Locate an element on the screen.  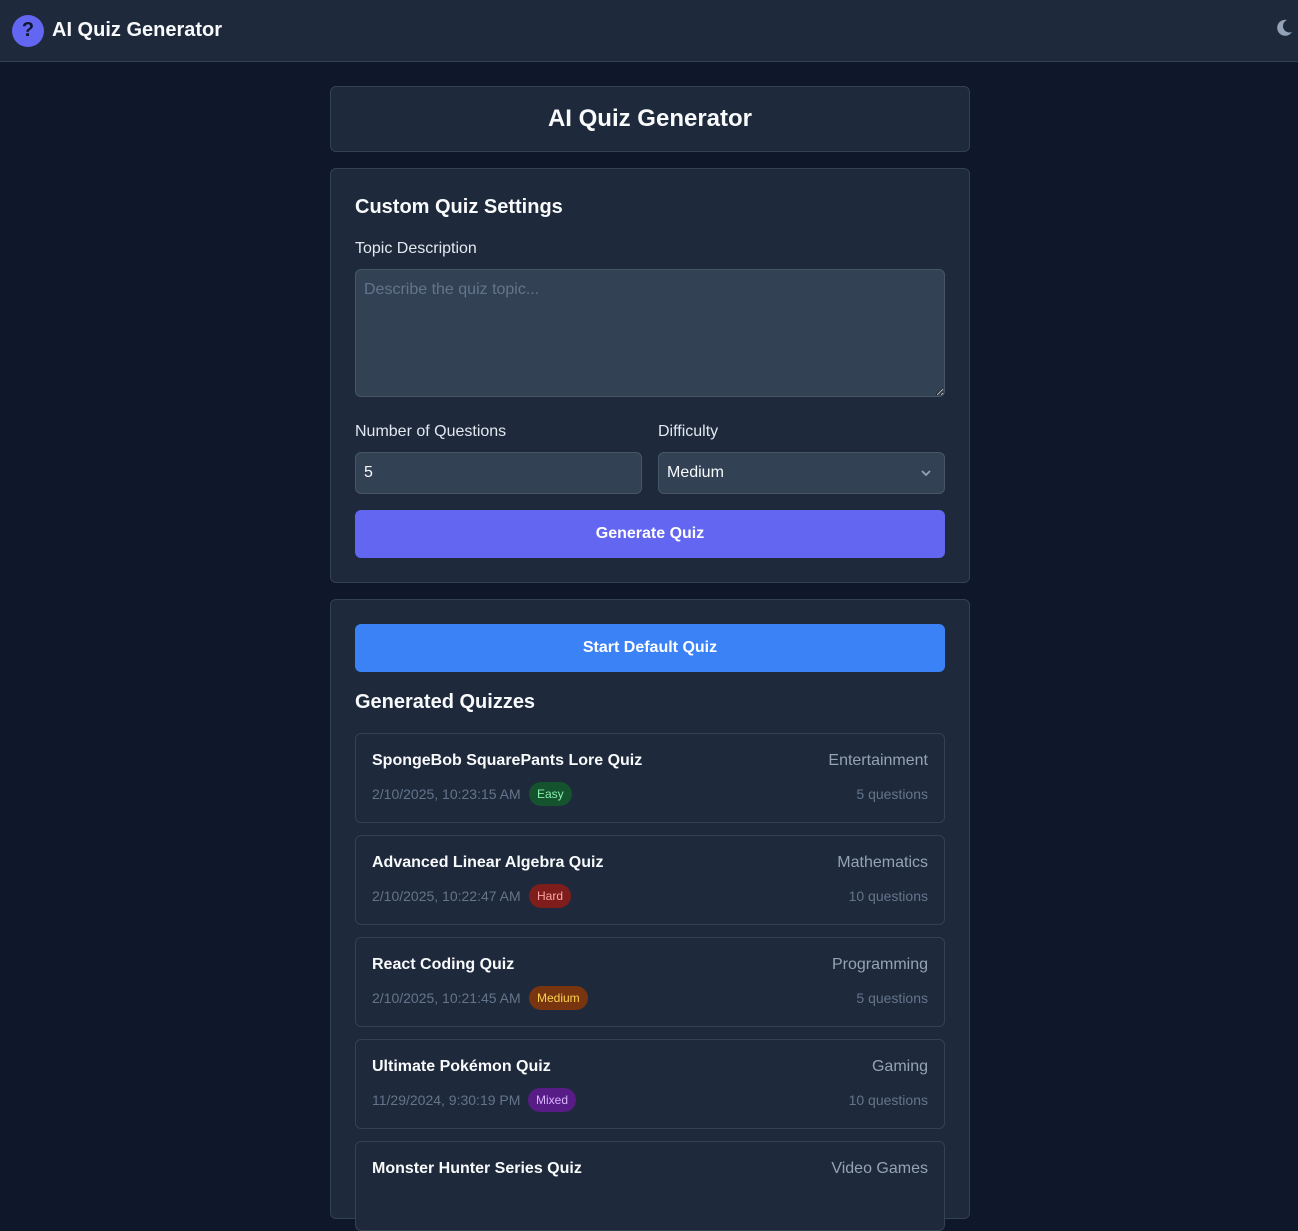
difficulty-select: Medium is located at coordinates (801, 473).